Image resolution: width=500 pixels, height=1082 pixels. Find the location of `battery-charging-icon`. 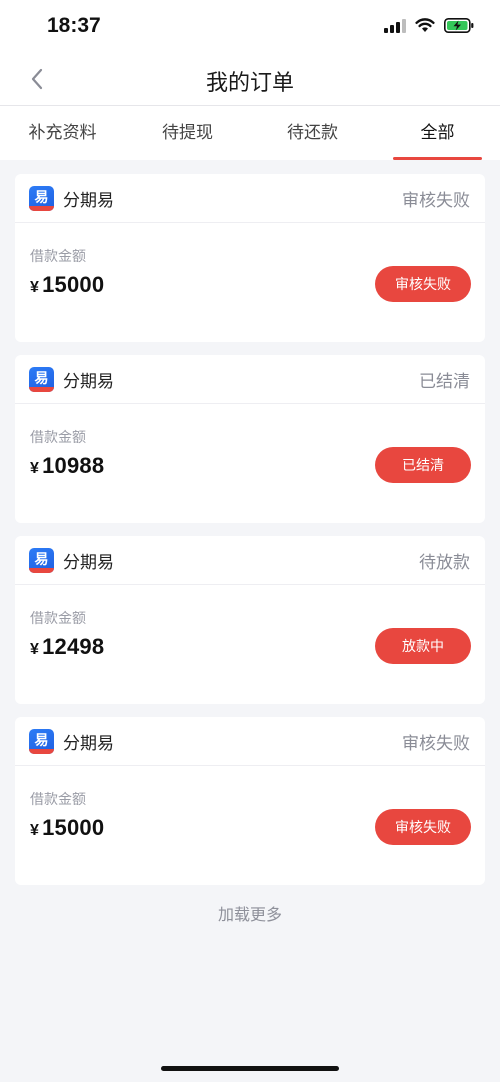

battery-charging-icon is located at coordinates (459, 27).